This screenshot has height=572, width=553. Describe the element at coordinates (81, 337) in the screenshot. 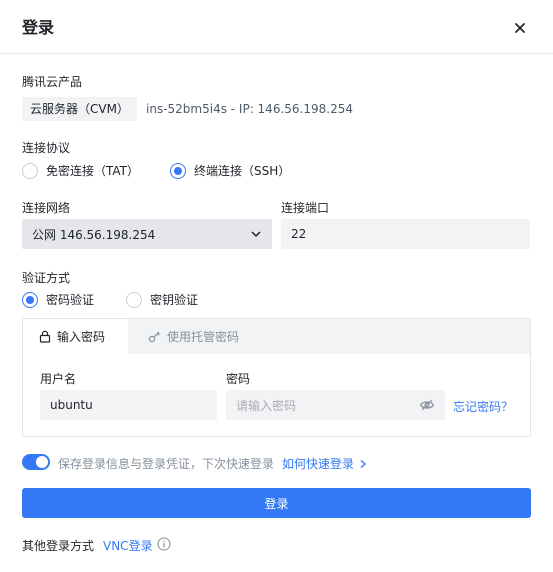

I see `tab-label: 输入密码` at that location.